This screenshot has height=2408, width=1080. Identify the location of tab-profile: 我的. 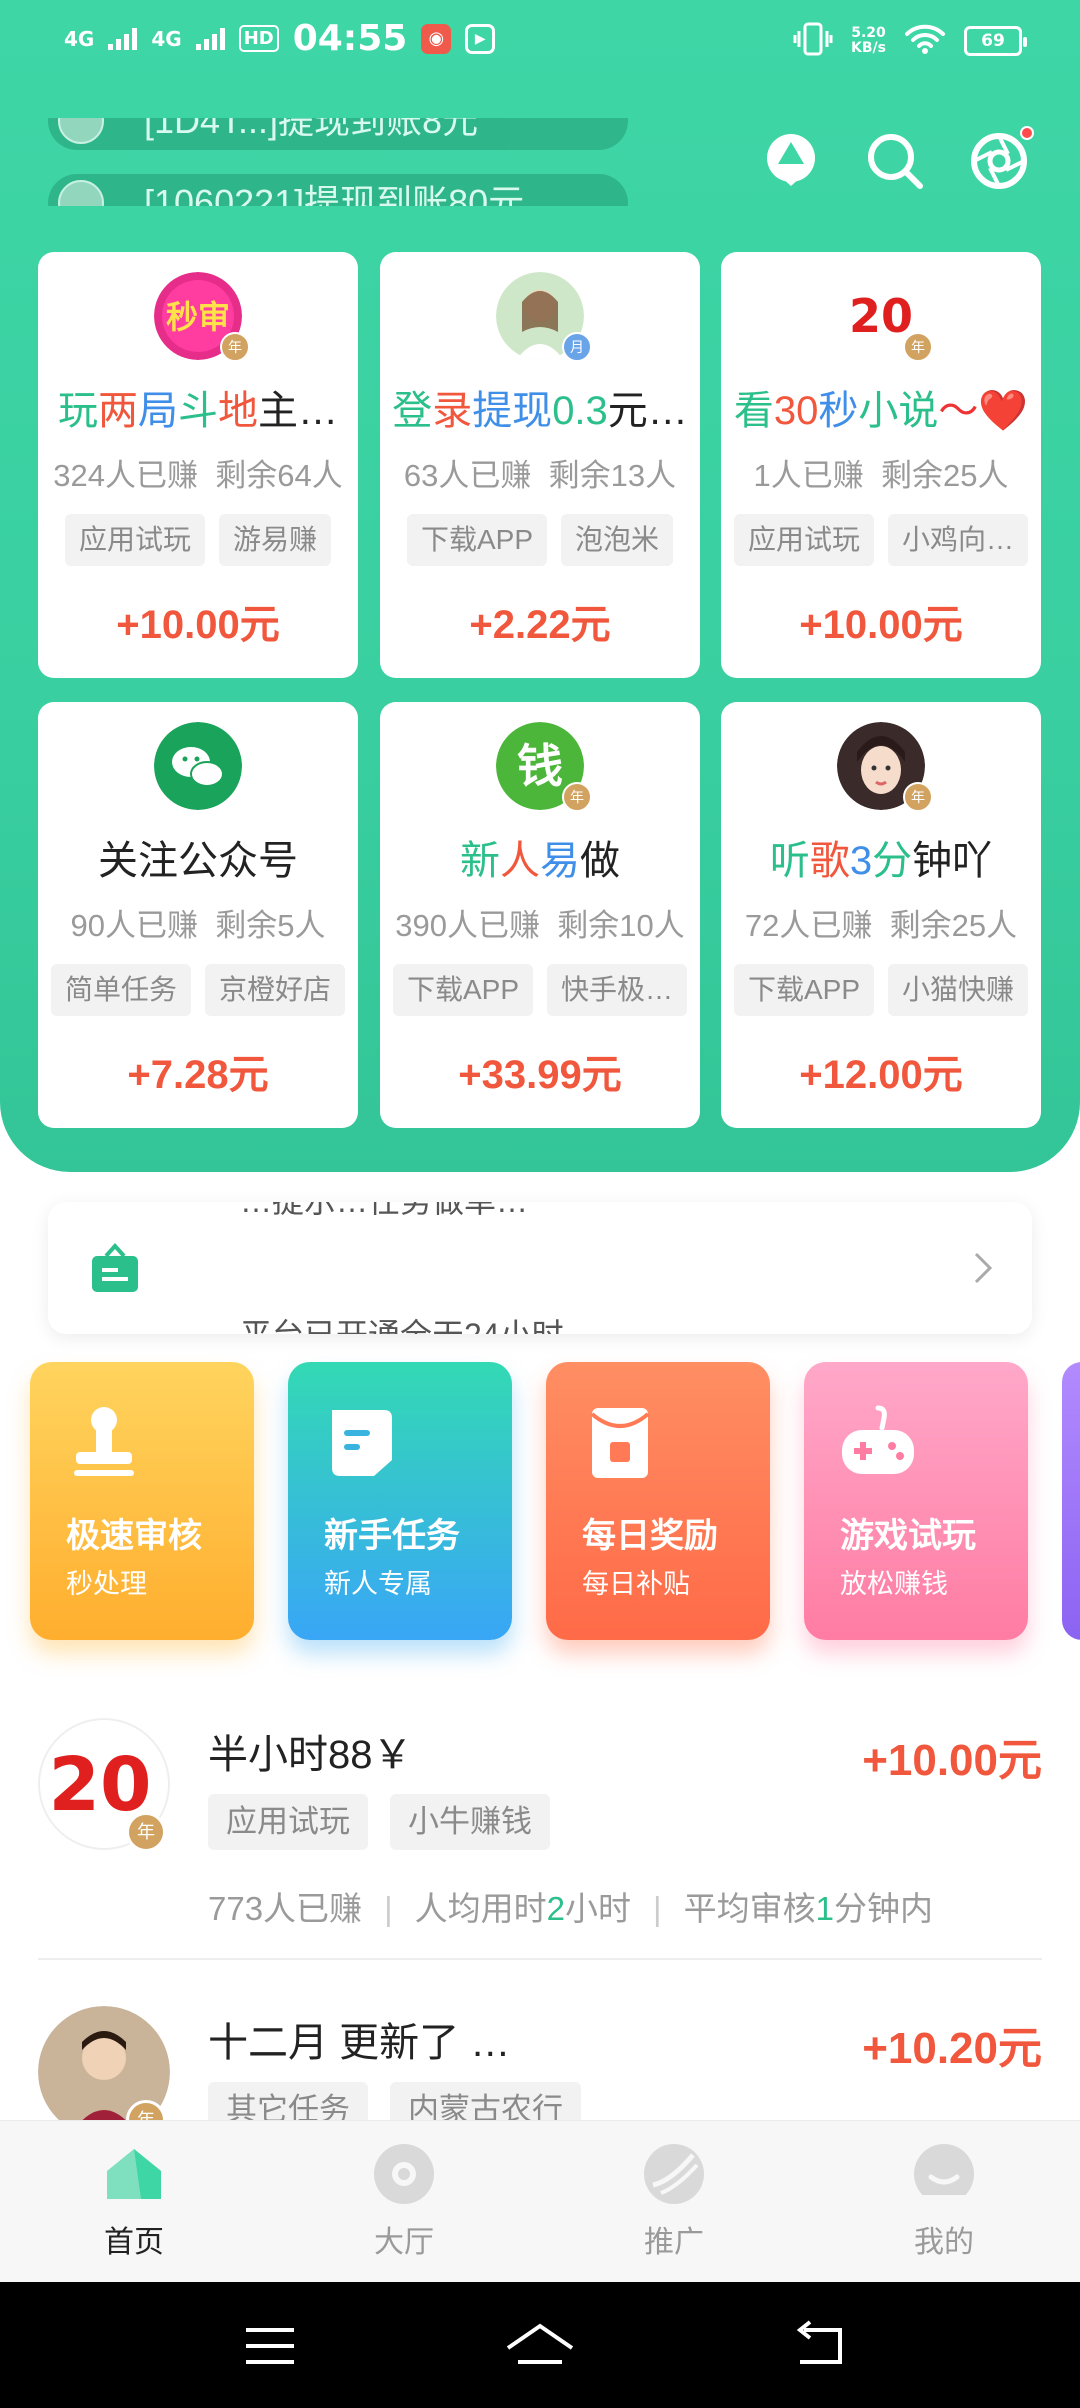
(944, 2201).